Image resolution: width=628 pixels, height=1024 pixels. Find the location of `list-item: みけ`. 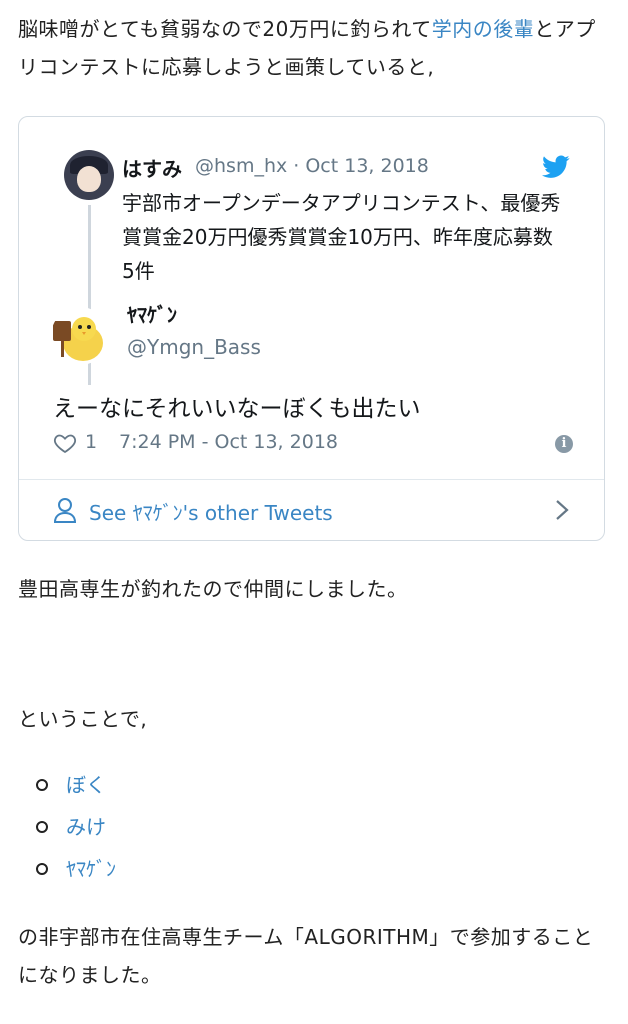

list-item: みけ is located at coordinates (76, 827).